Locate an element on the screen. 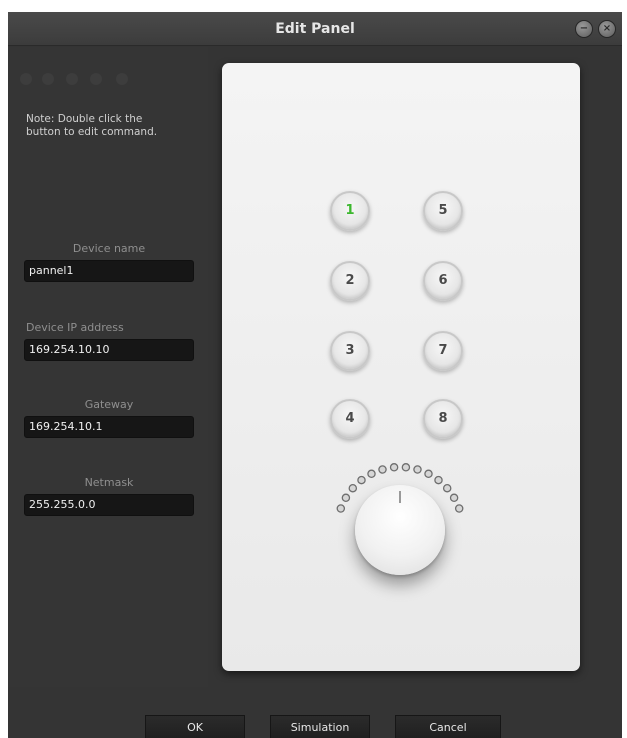  knob-marker is located at coordinates (400, 497).